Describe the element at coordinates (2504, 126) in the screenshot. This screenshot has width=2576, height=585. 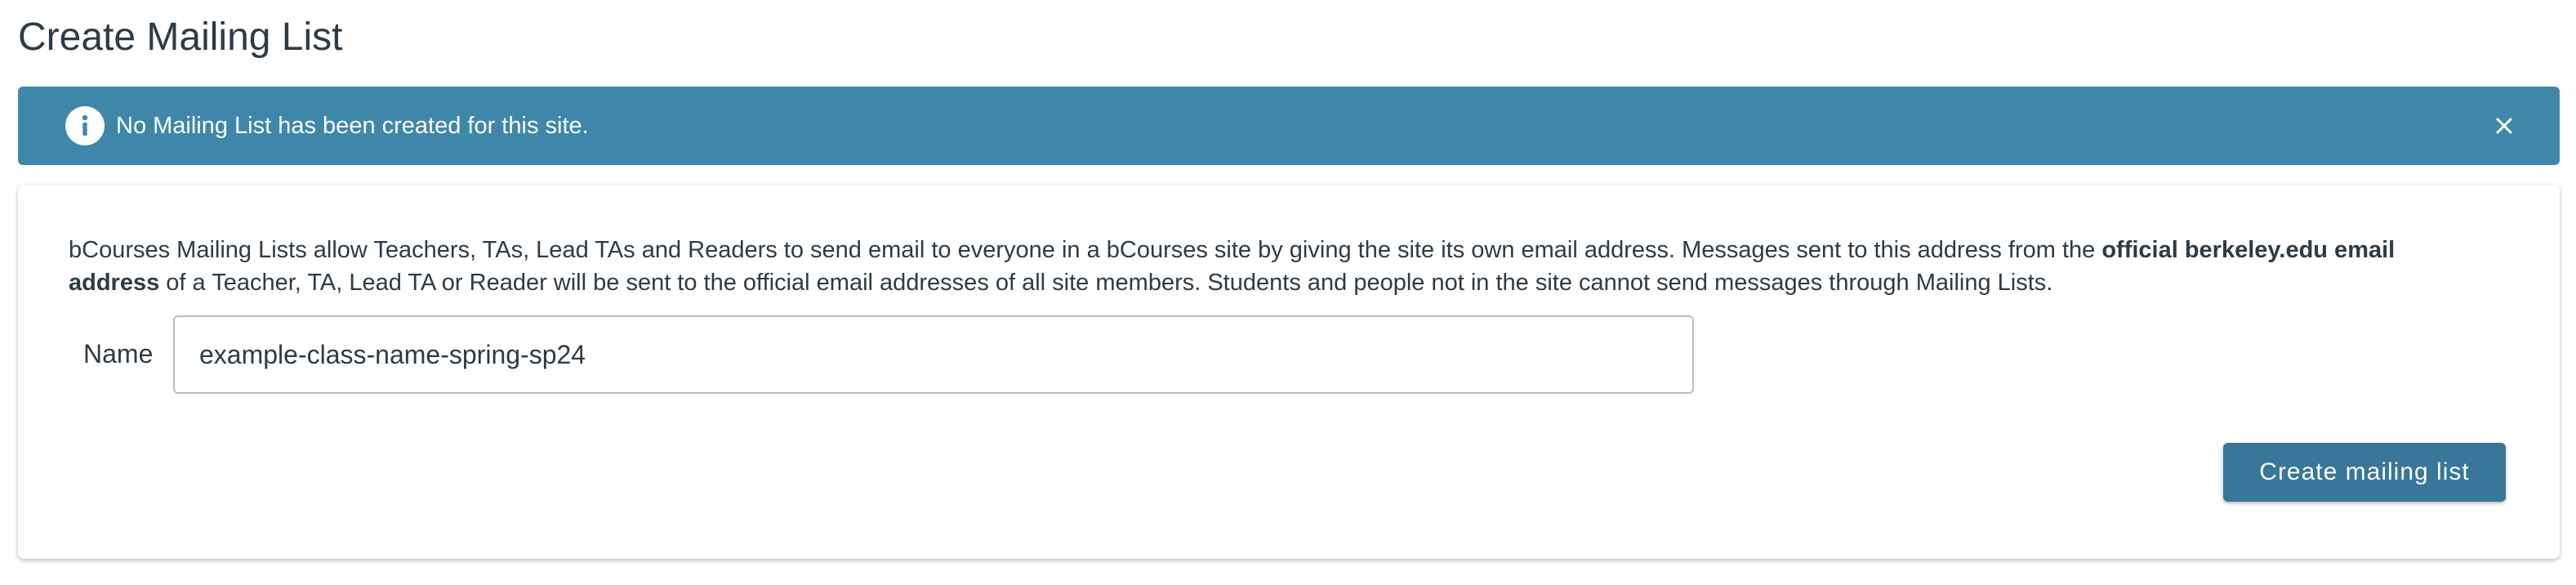
I see `close-icon` at that location.